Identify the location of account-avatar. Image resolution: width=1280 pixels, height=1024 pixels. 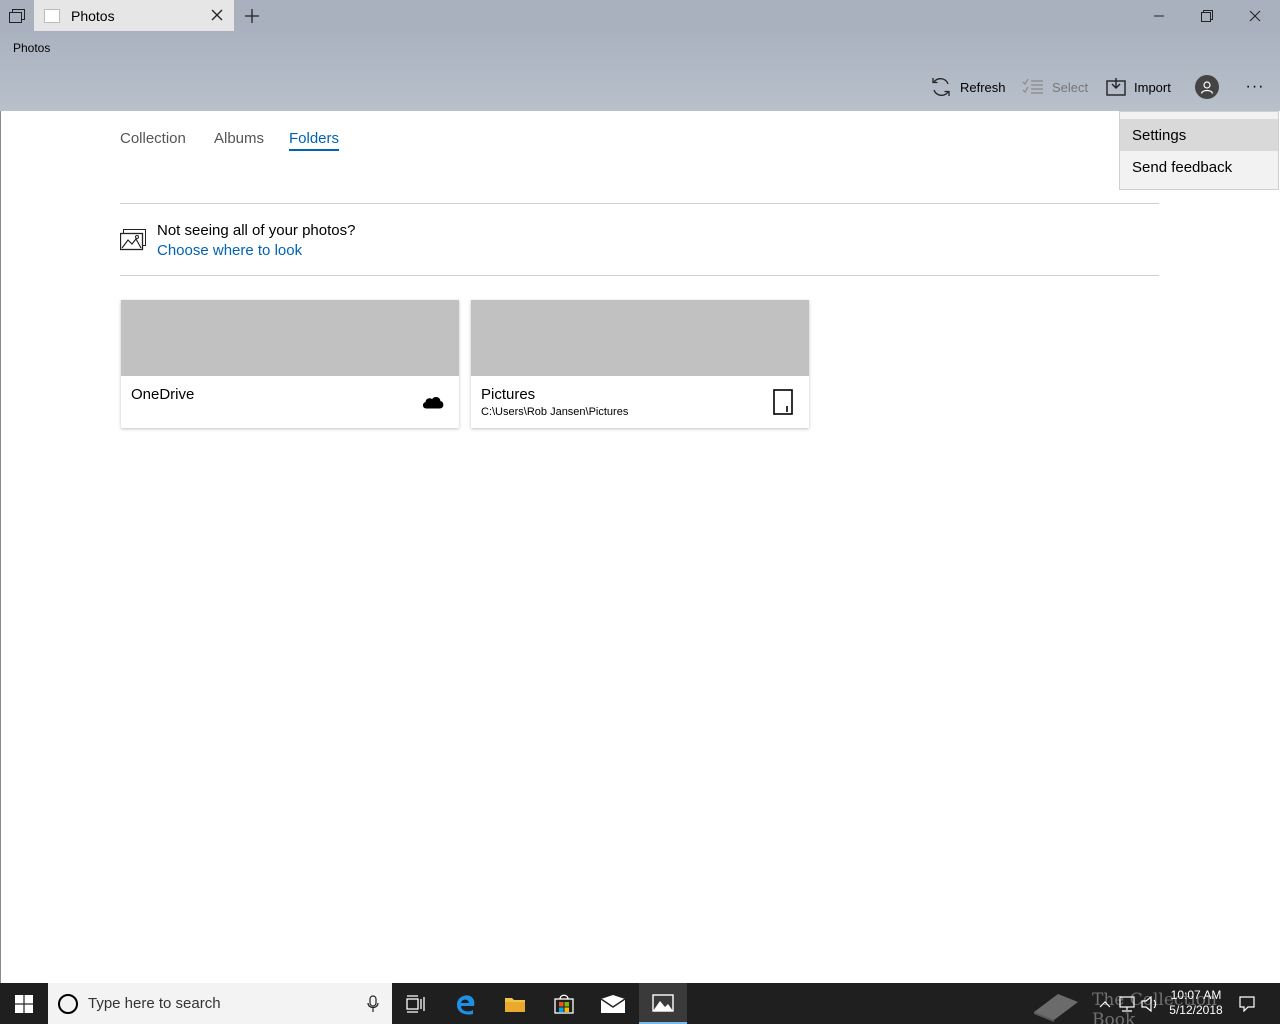
(1207, 87).